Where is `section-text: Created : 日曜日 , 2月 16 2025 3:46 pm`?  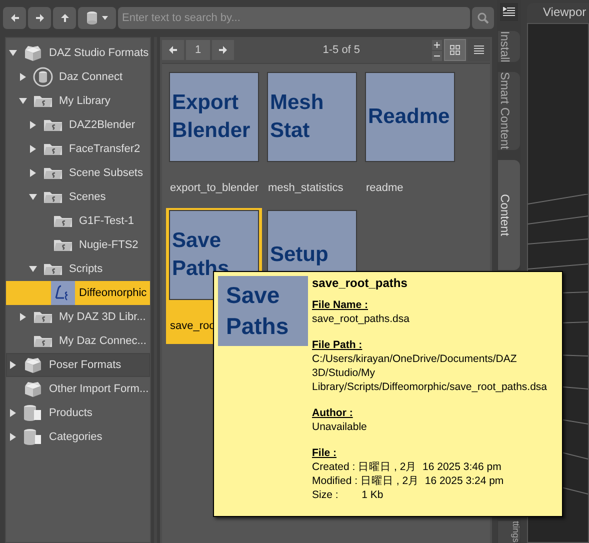
section-text: Created : 日曜日 , 2月 16 2025 3:46 pm is located at coordinates (407, 467).